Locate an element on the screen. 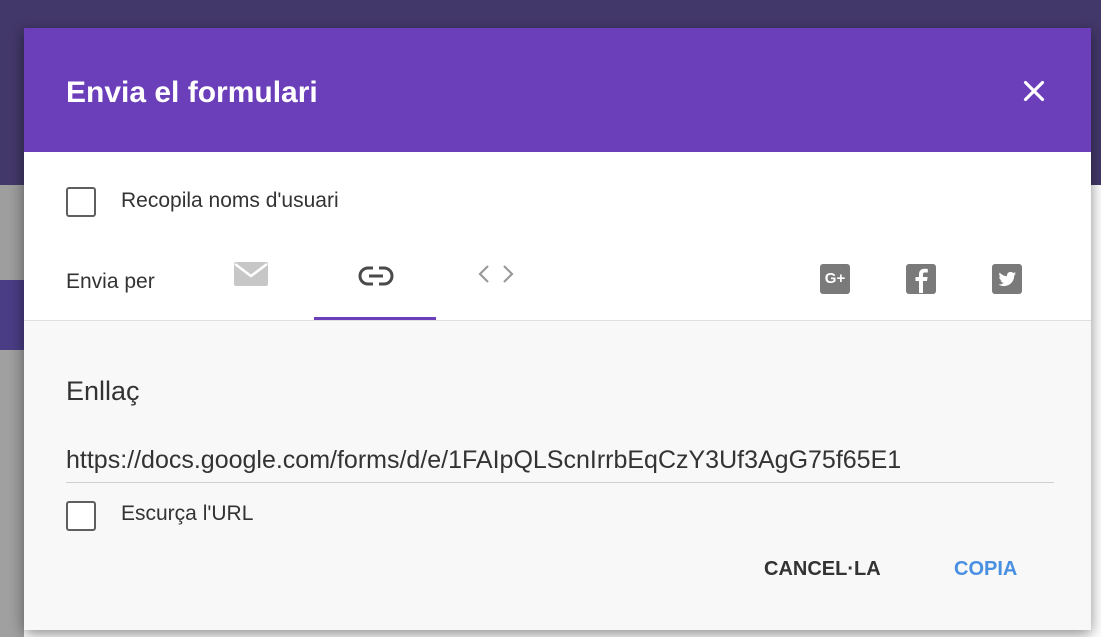 The image size is (1101, 637). close-icon is located at coordinates (1034, 91).